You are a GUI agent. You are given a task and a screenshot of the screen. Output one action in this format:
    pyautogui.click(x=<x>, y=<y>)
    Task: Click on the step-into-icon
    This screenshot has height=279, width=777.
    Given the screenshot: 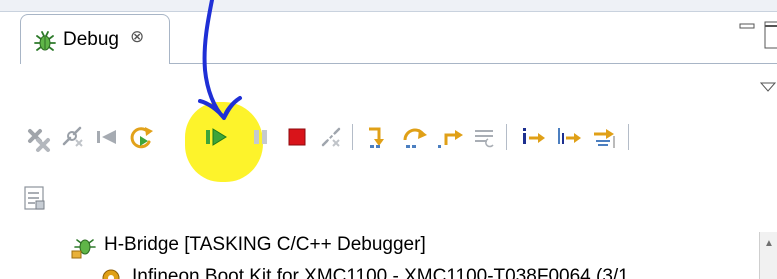 What is the action you would take?
    pyautogui.click(x=376, y=137)
    